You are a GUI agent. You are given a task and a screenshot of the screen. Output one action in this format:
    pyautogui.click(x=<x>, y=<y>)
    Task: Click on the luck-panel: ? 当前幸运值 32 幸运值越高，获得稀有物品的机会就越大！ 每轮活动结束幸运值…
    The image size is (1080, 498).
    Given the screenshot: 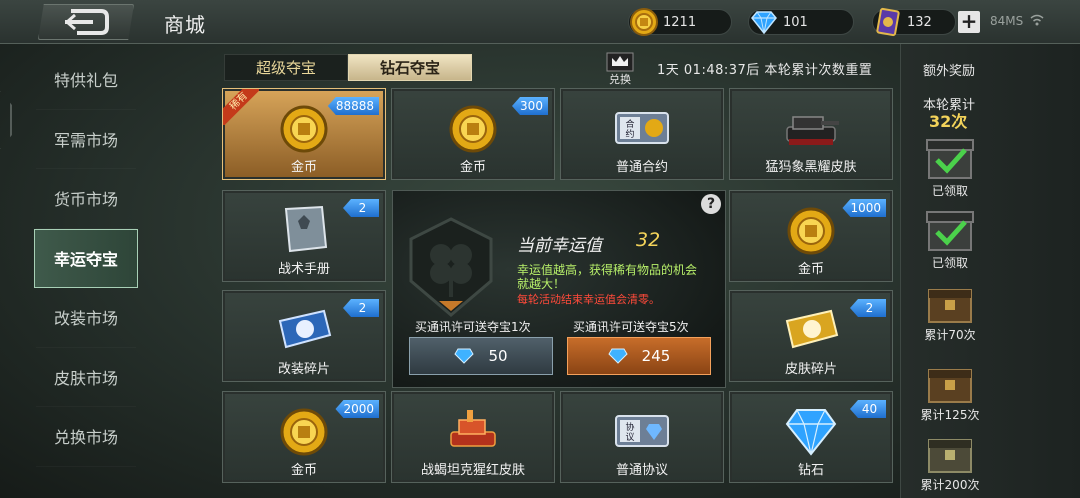 What is the action you would take?
    pyautogui.click(x=559, y=289)
    